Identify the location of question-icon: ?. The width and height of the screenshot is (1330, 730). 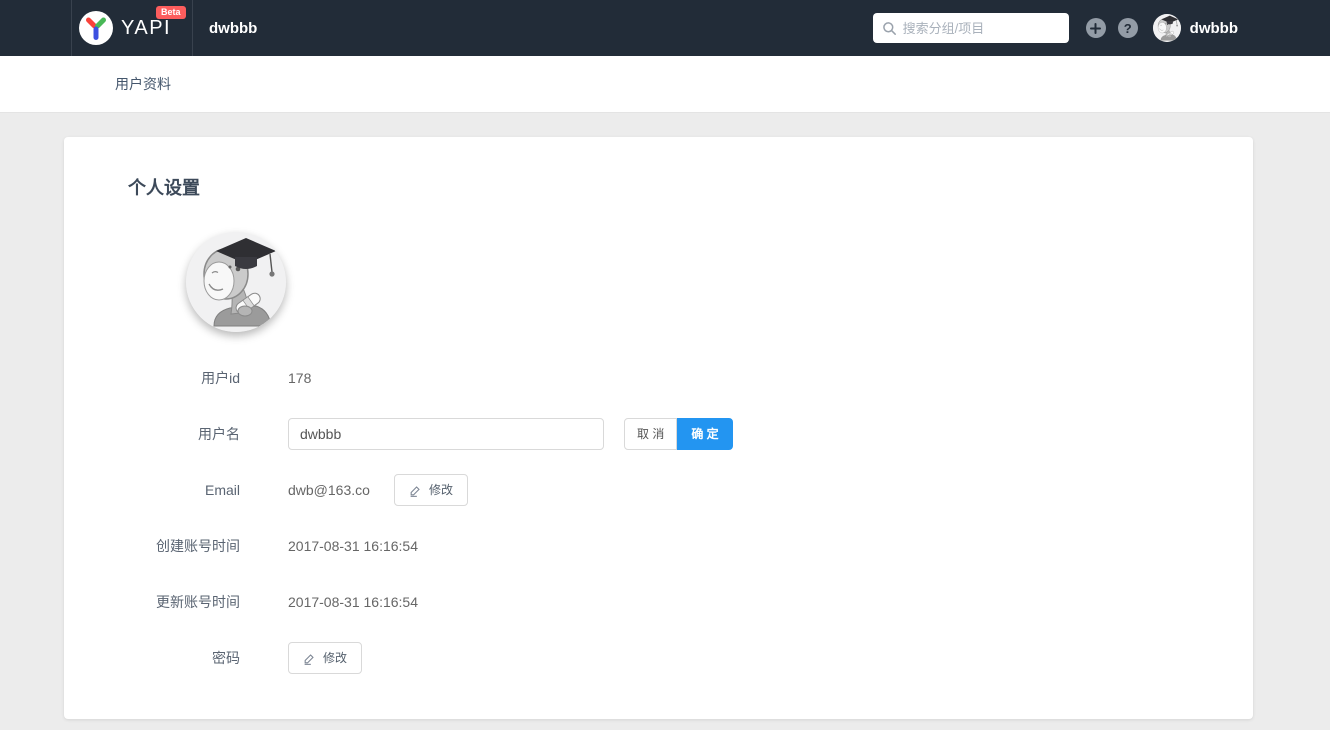
(1127, 28).